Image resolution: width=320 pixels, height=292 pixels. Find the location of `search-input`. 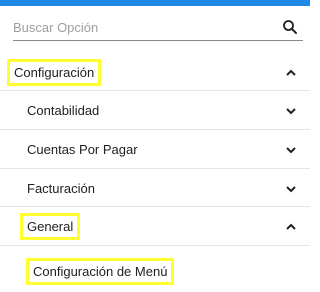

search-input is located at coordinates (143, 27).